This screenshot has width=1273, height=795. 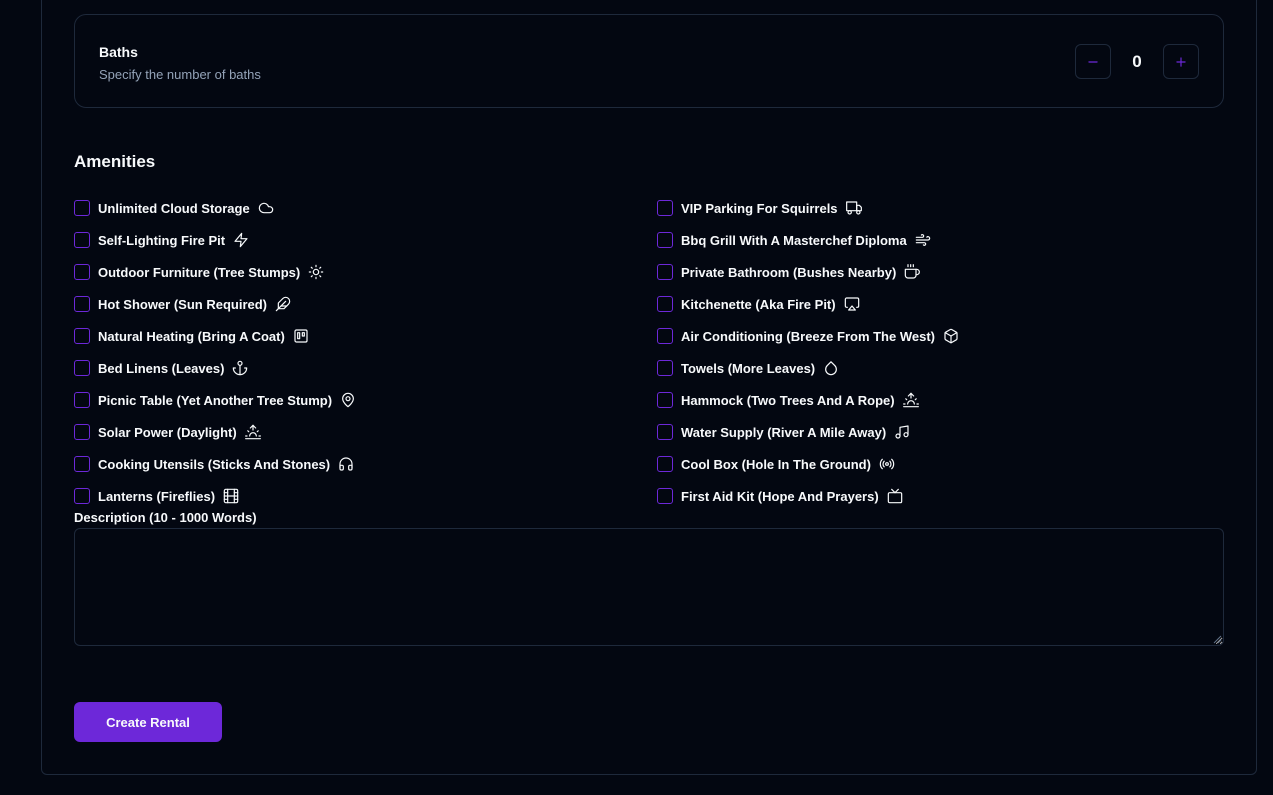 I want to click on amenity-towels-more-leaves: Towels (More Leaves), so click(x=748, y=368).